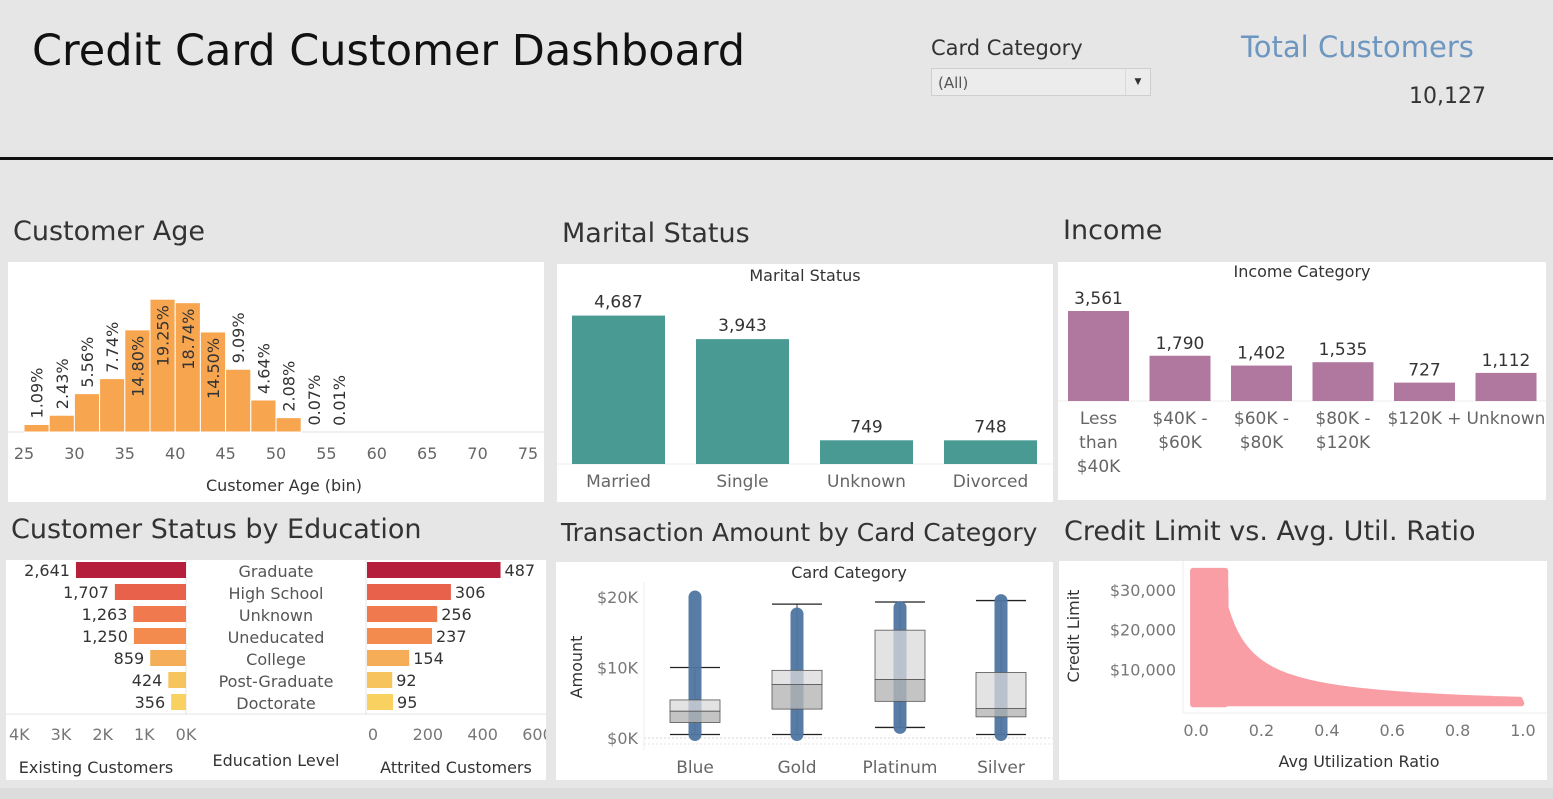 The image size is (1553, 799). What do you see at coordinates (1357, 47) in the screenshot?
I see `total-customers-label: Total Customers` at bounding box center [1357, 47].